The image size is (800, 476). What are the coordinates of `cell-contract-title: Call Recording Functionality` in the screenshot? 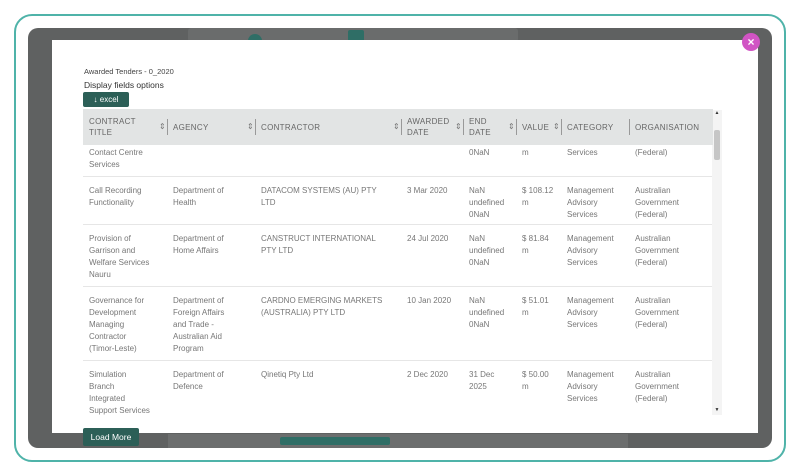 It's located at (115, 196).